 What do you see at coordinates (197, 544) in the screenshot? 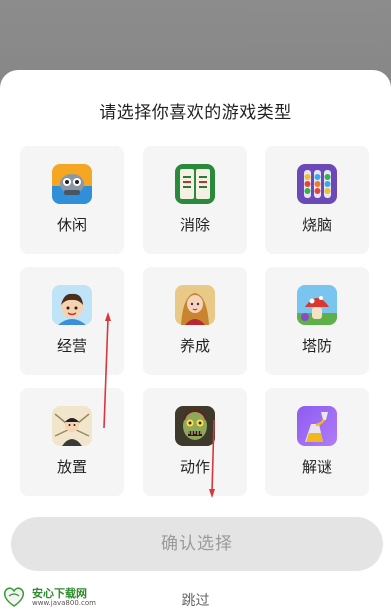
I see `confirm-selection-button: 确认选择` at bounding box center [197, 544].